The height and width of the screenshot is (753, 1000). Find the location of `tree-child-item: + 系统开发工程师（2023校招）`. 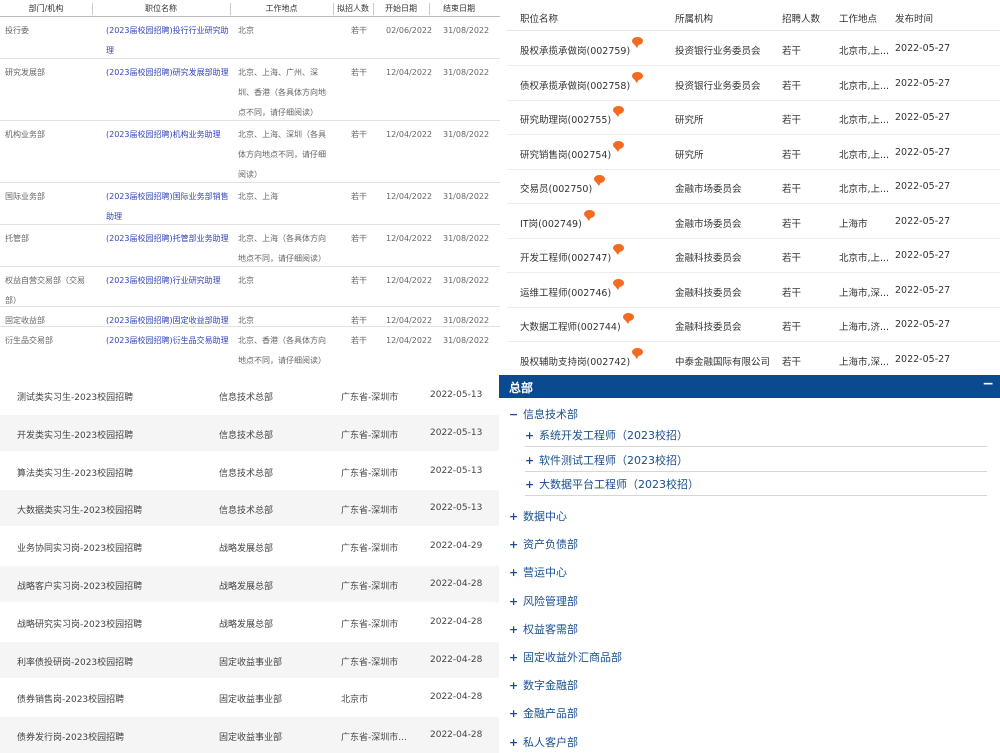

tree-child-item: + 系统开发工程师（2023校招） is located at coordinates (756, 437).